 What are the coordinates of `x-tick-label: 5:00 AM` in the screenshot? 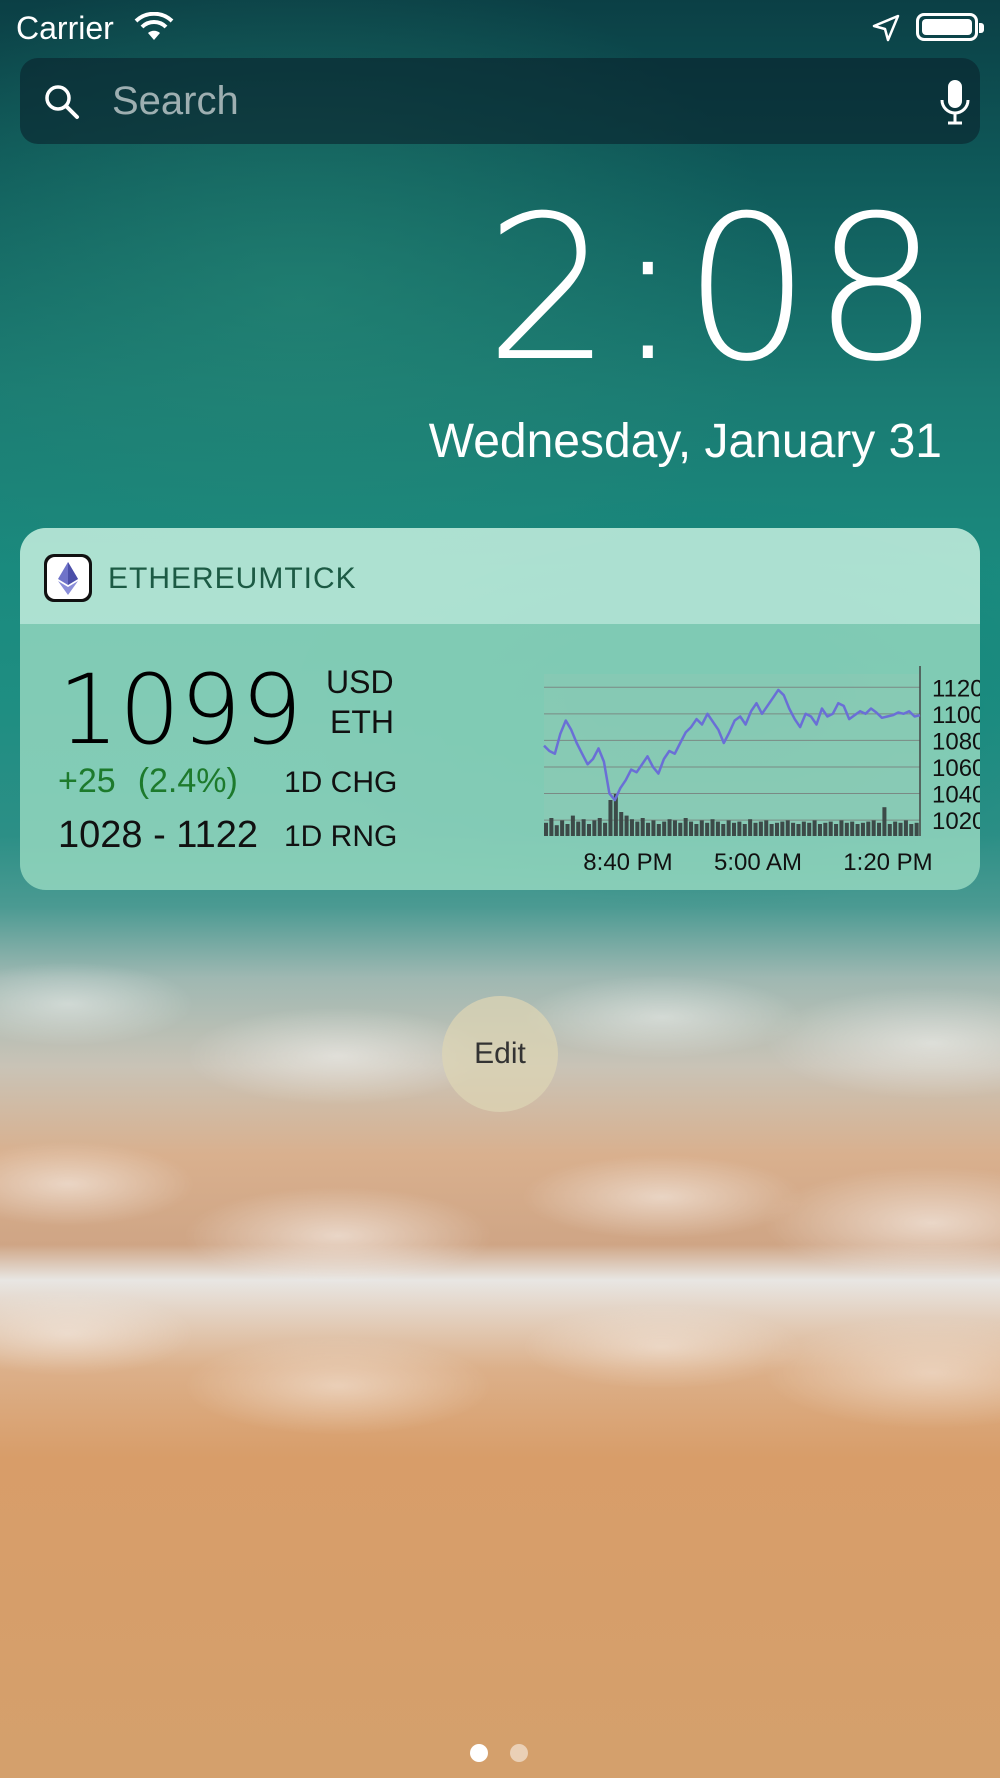 It's located at (758, 862).